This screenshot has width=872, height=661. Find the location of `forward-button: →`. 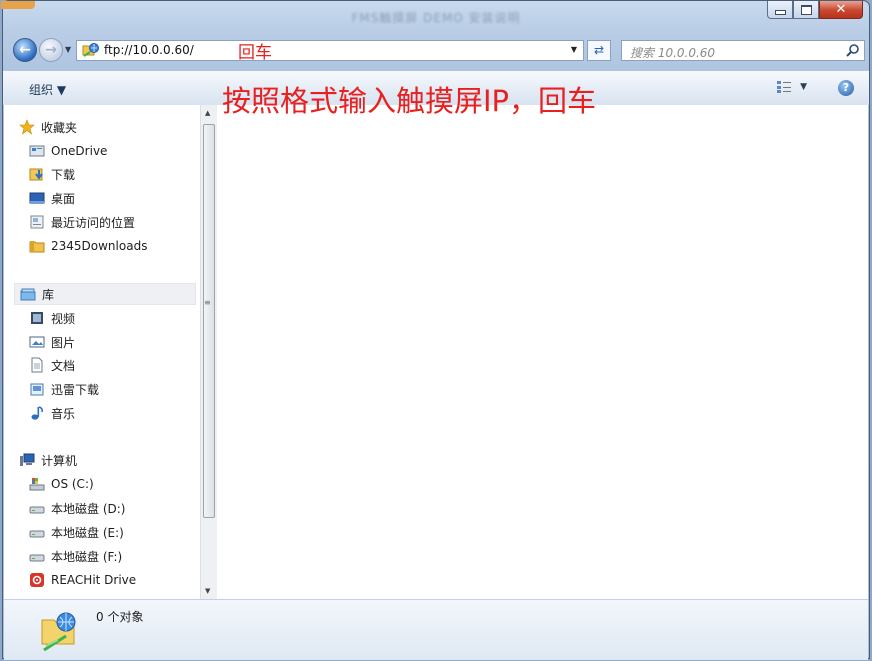

forward-button: → is located at coordinates (51, 50).